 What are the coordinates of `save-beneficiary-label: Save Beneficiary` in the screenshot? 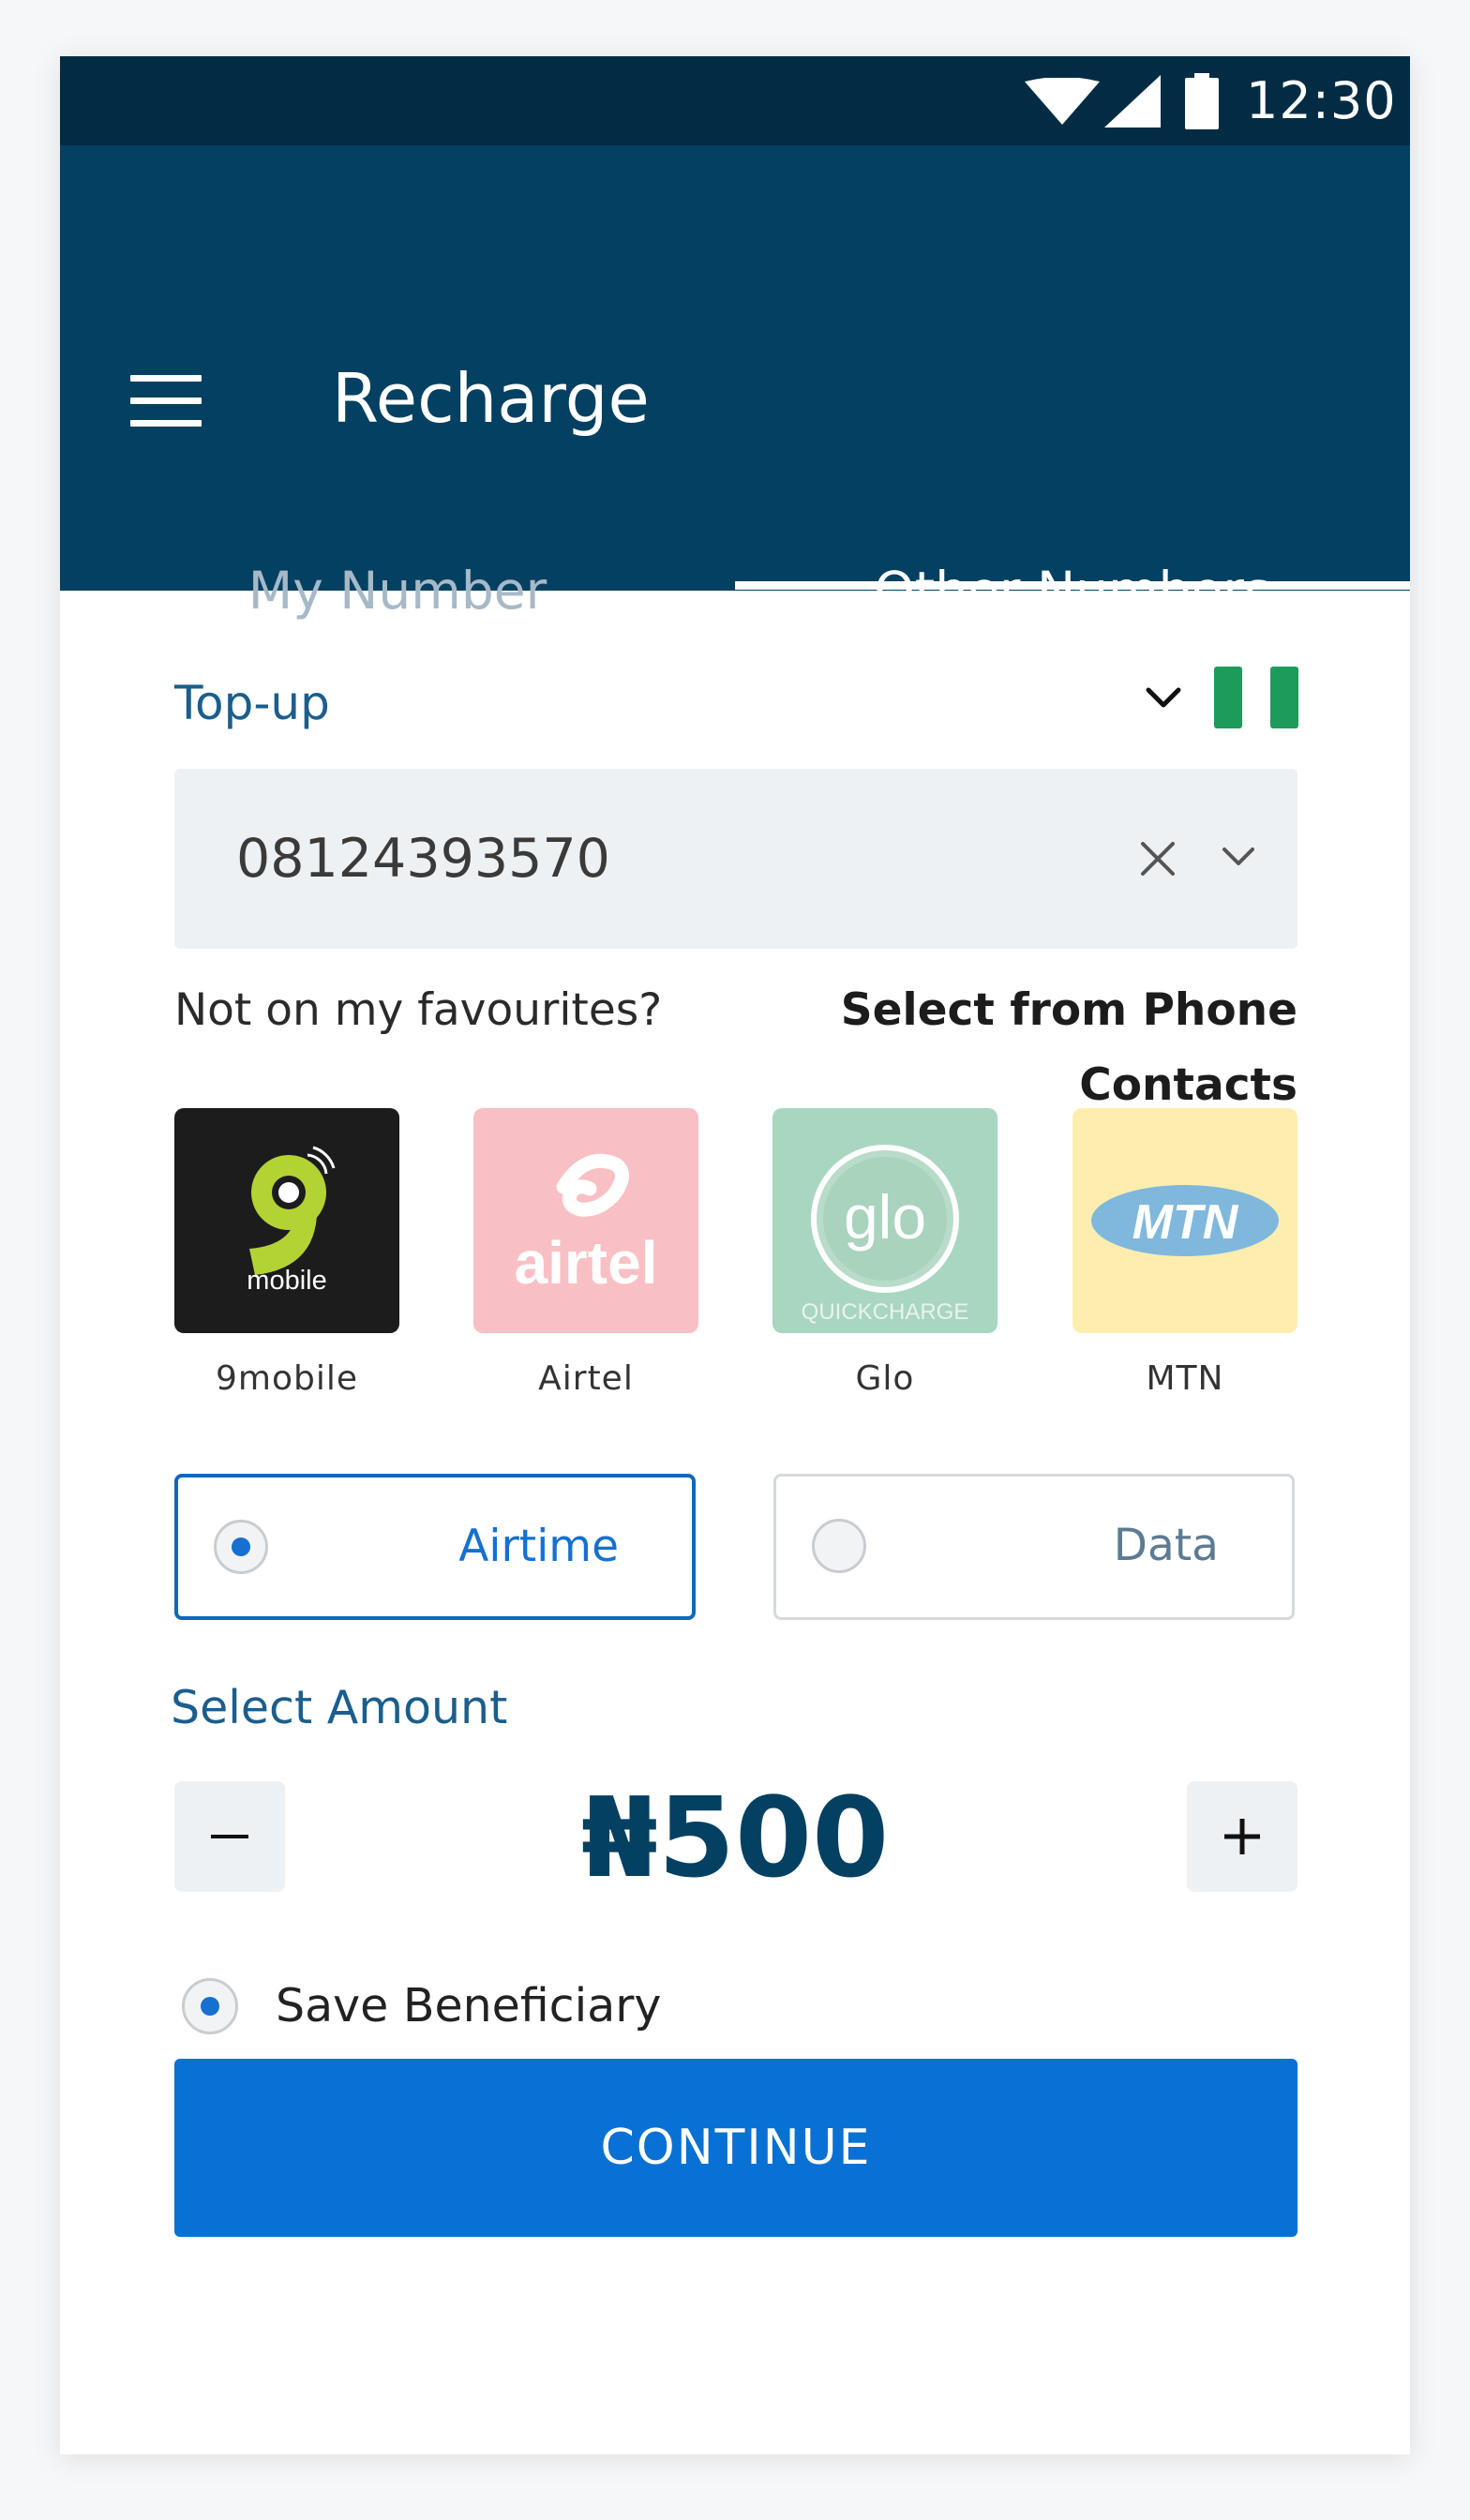 It's located at (468, 2006).